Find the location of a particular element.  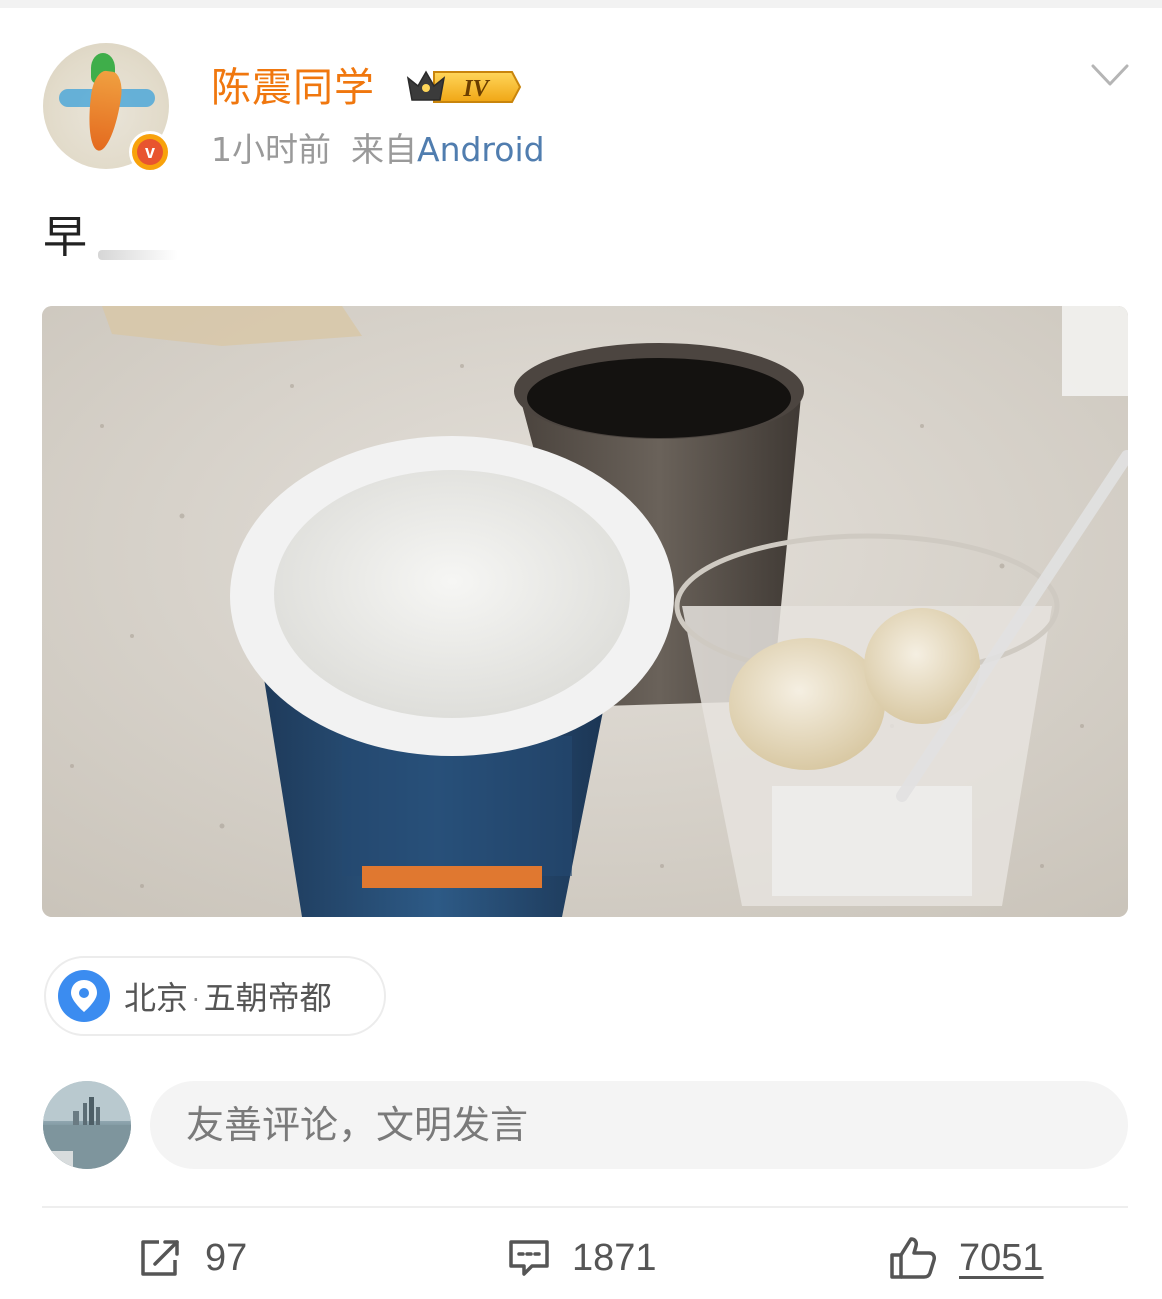

action-divider is located at coordinates (585, 1207).